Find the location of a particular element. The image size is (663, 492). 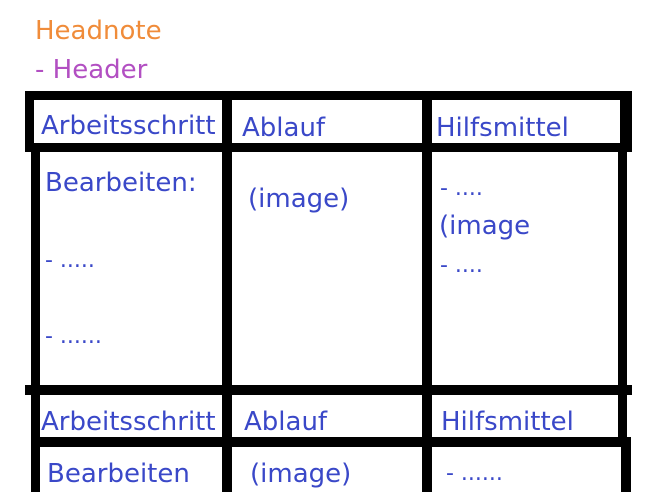

table-2-header-divider is located at coordinates (332, 442).